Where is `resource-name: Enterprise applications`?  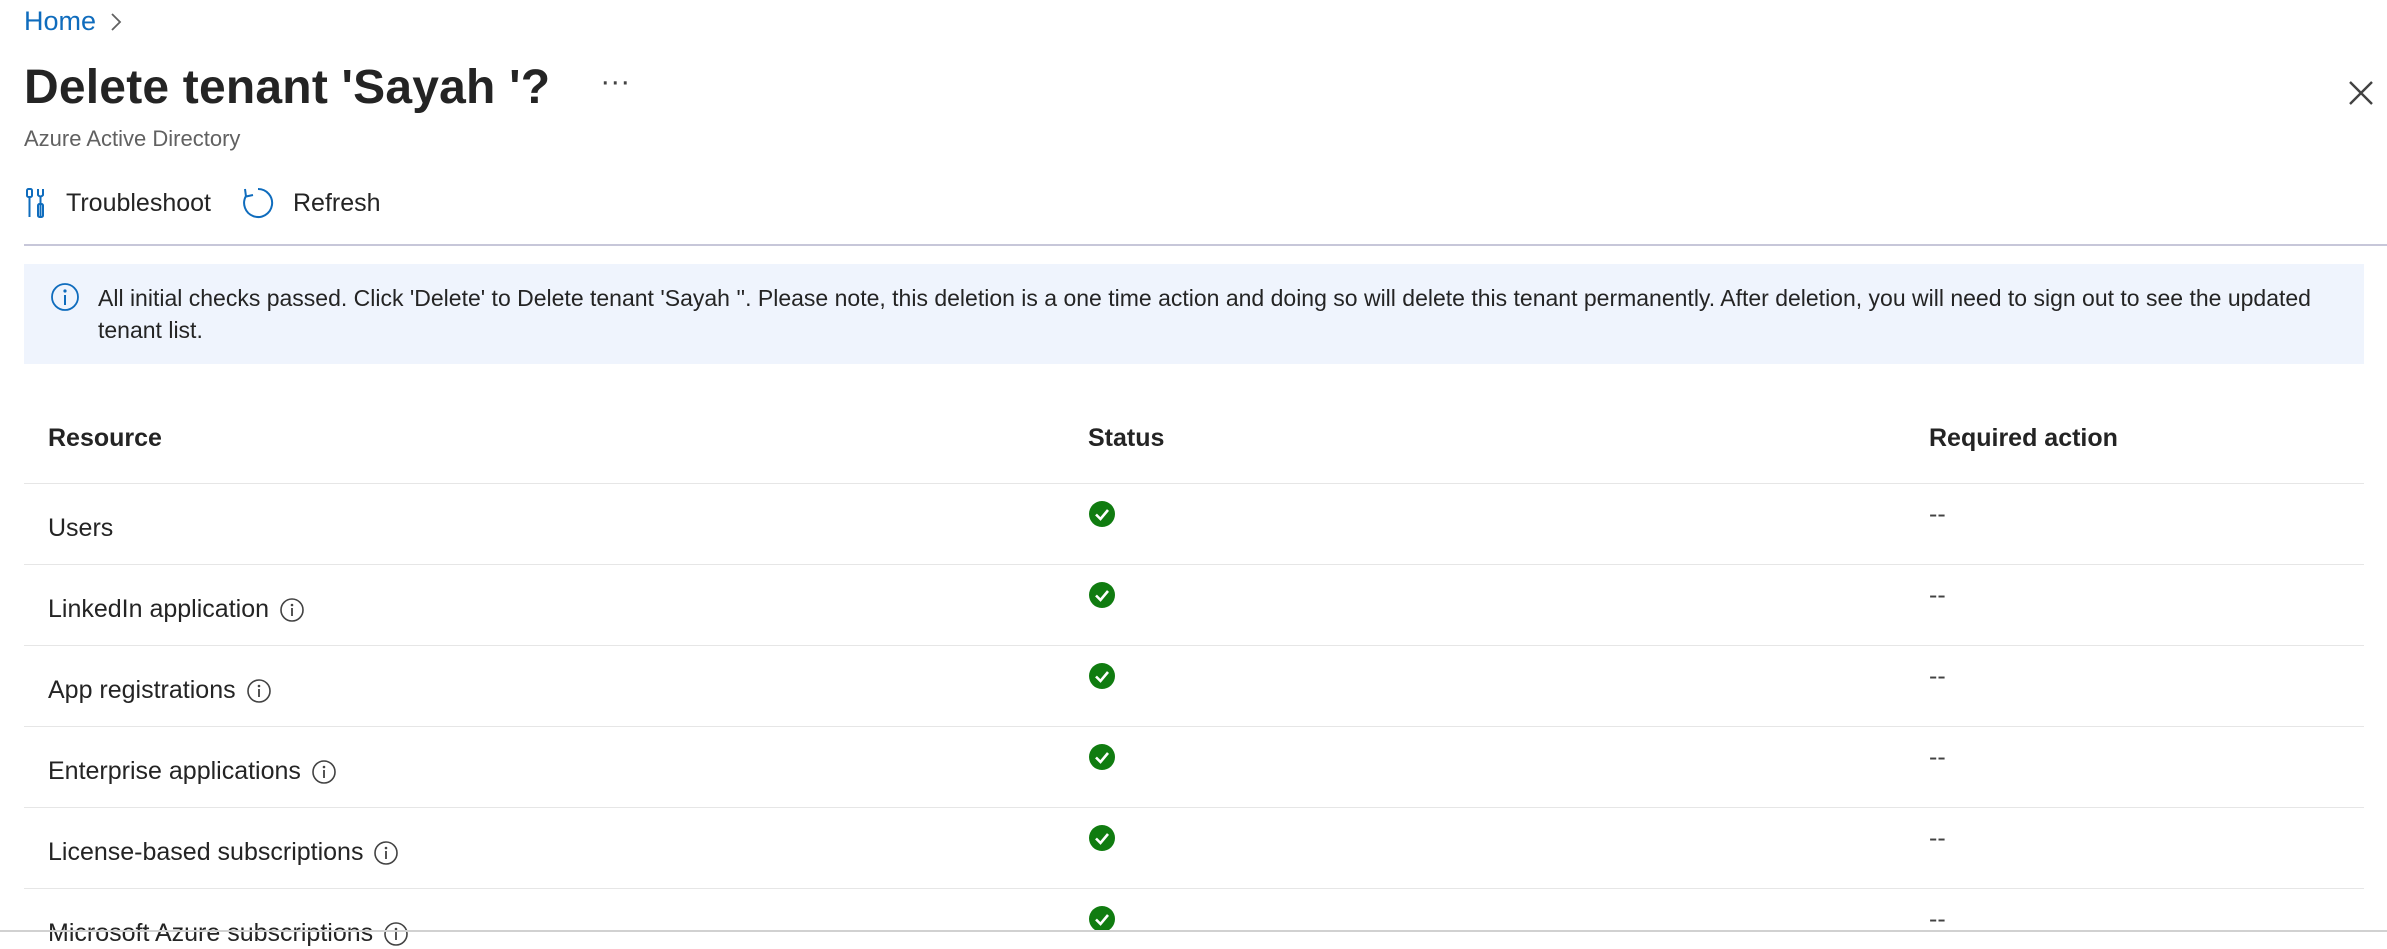 resource-name: Enterprise applications is located at coordinates (174, 771).